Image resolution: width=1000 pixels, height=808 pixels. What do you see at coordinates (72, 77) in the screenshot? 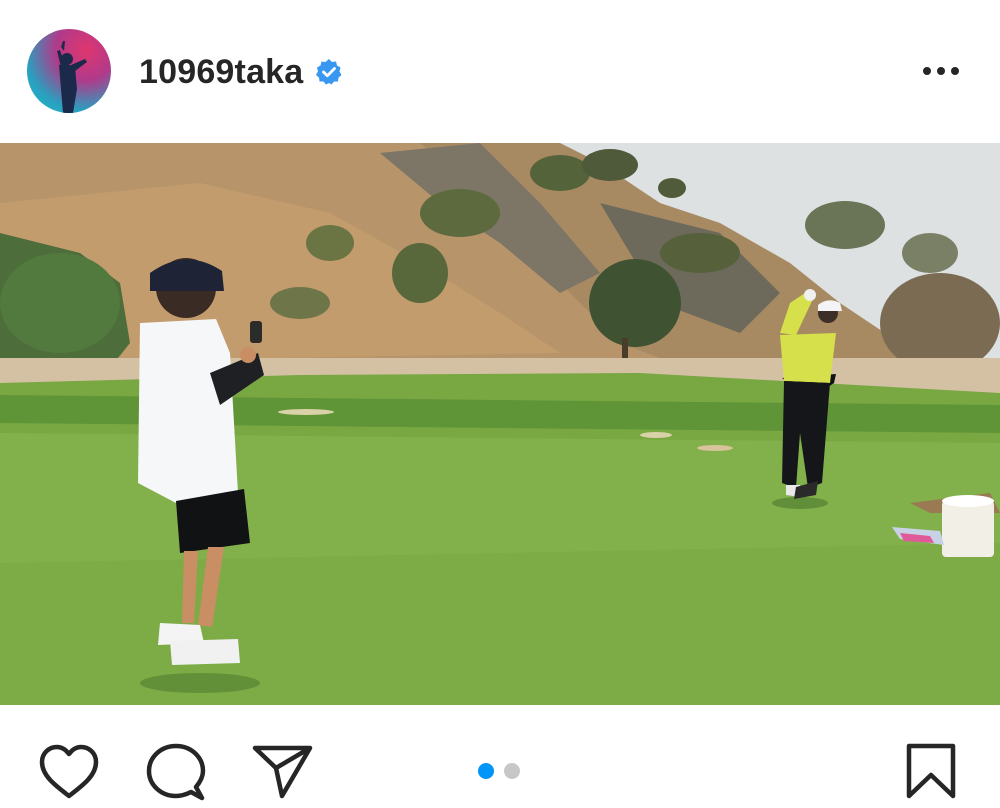
I see `avatar-golfer-icon` at bounding box center [72, 77].